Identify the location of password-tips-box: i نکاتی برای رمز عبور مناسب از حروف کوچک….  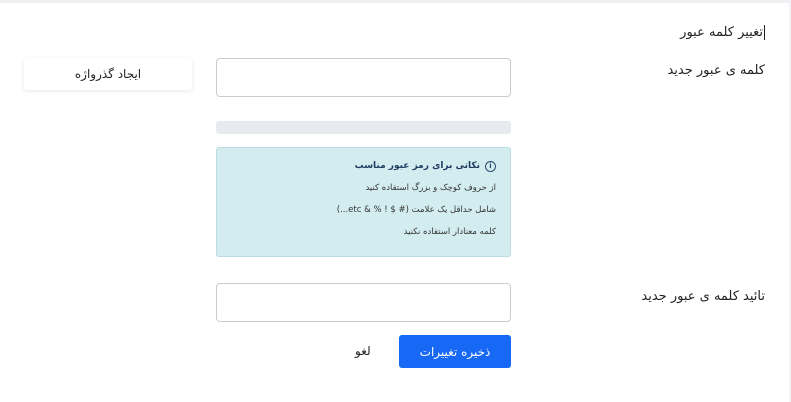
(363, 202).